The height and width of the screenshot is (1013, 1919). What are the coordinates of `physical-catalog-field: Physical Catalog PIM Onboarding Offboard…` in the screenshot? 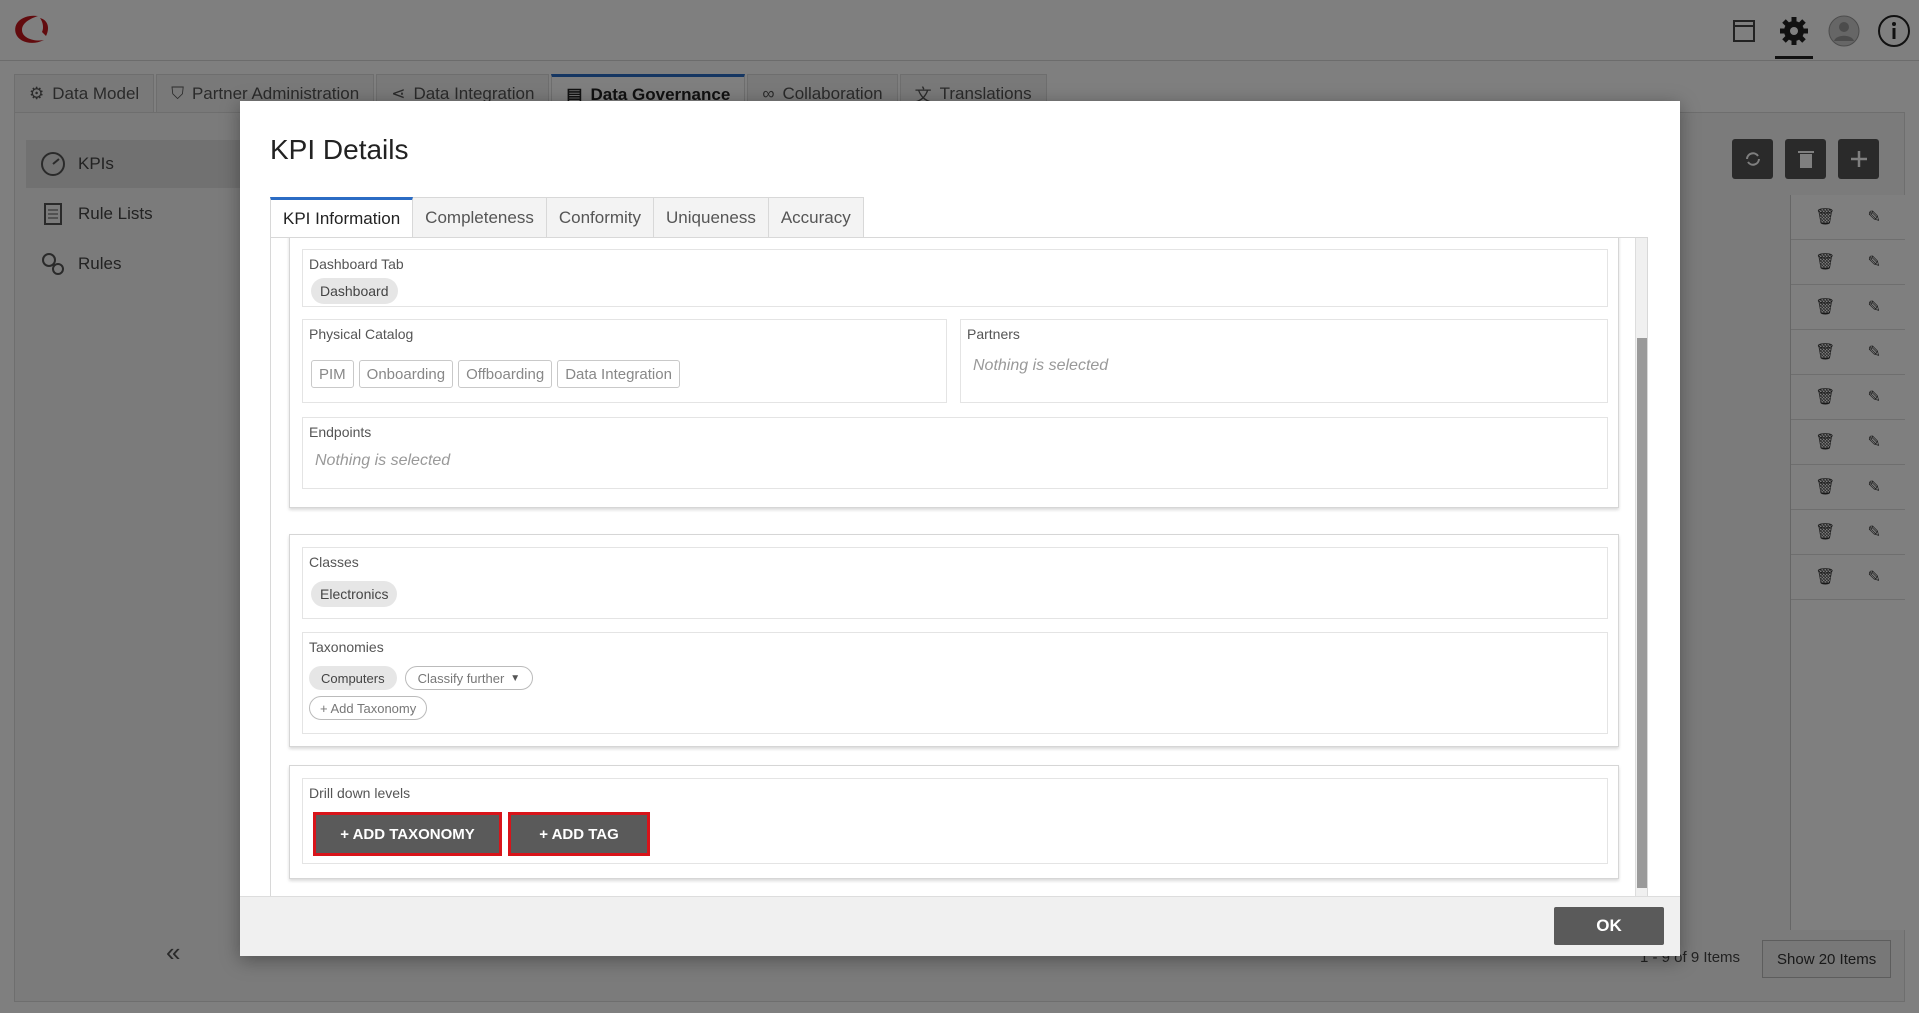 It's located at (624, 361).